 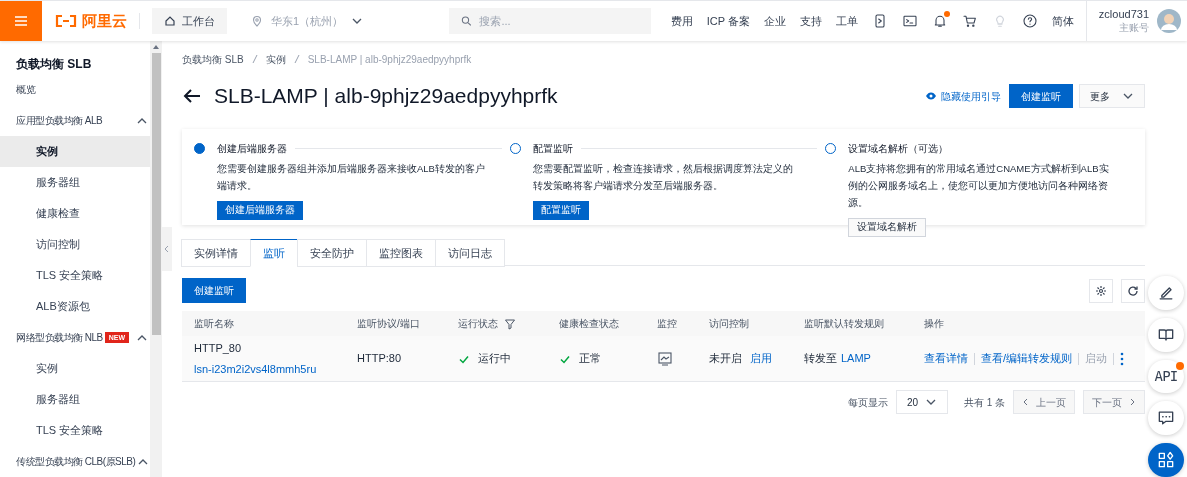 I want to click on monitor-icon, so click(x=665, y=358).